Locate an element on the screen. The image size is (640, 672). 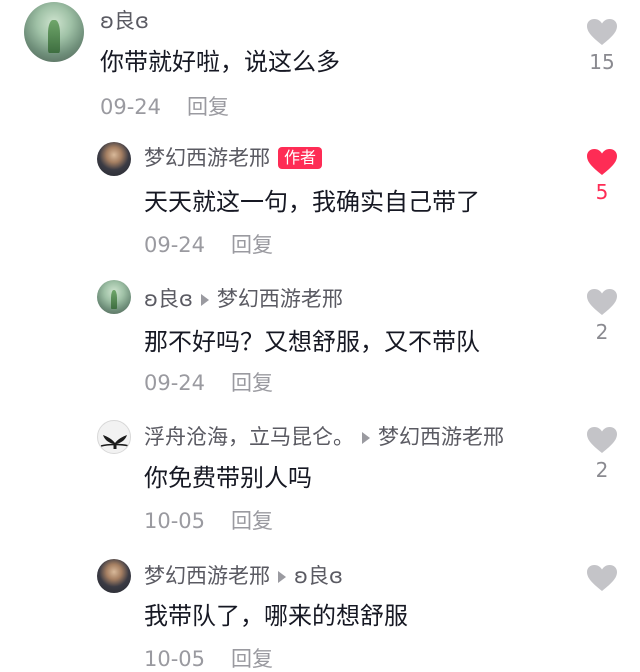
comment-username: ʚ良ɞ 梦幻西游老邢 is located at coordinates (243, 299).